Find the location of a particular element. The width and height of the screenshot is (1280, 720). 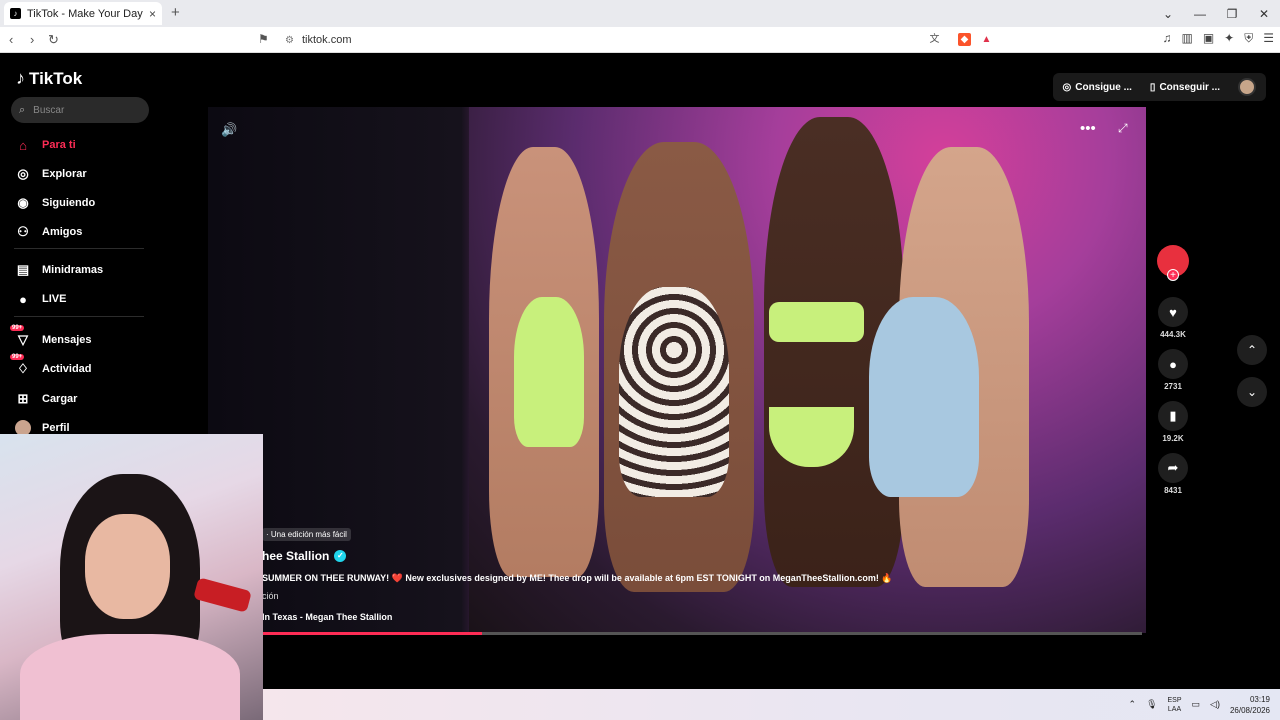

video-progress-bar is located at coordinates (702, 633).